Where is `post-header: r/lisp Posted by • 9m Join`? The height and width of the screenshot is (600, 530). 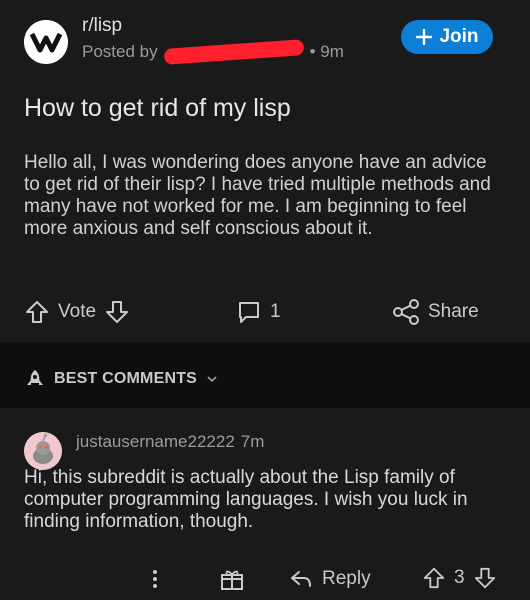 post-header: r/lisp Posted by • 9m Join is located at coordinates (265, 40).